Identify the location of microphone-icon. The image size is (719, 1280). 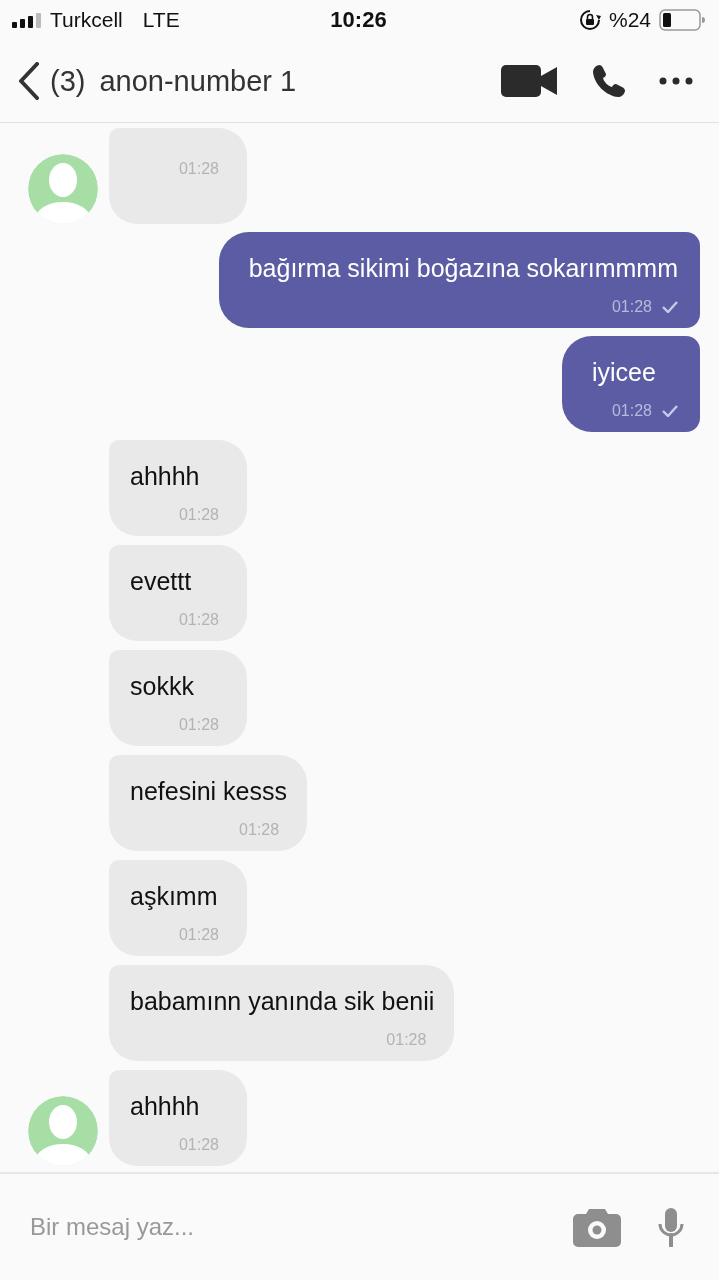
(671, 1227).